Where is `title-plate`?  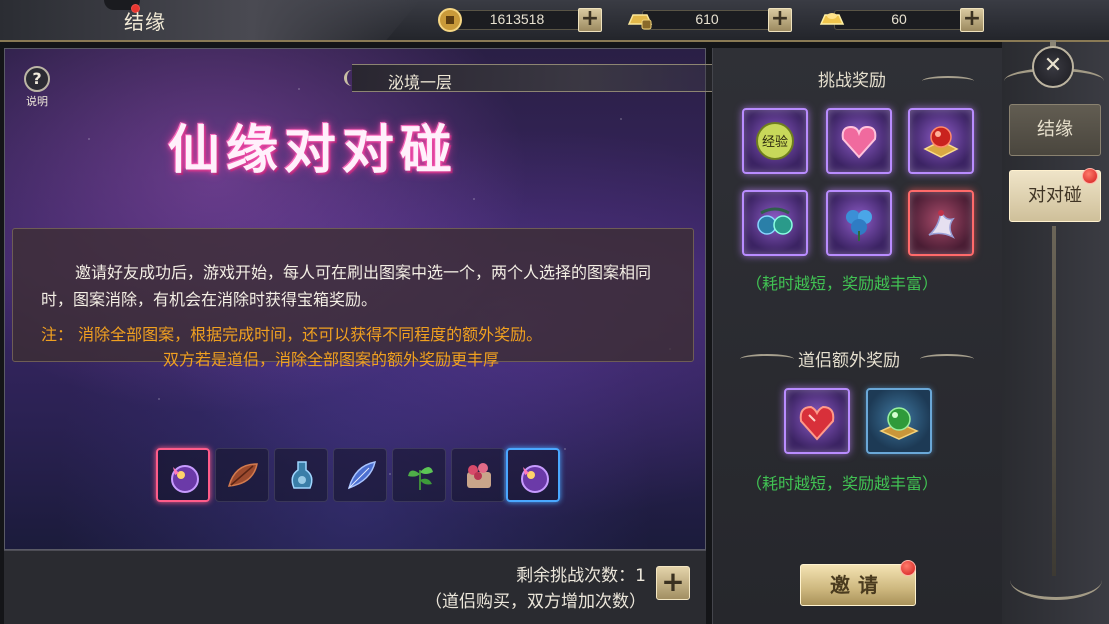 title-plate is located at coordinates (210, 20).